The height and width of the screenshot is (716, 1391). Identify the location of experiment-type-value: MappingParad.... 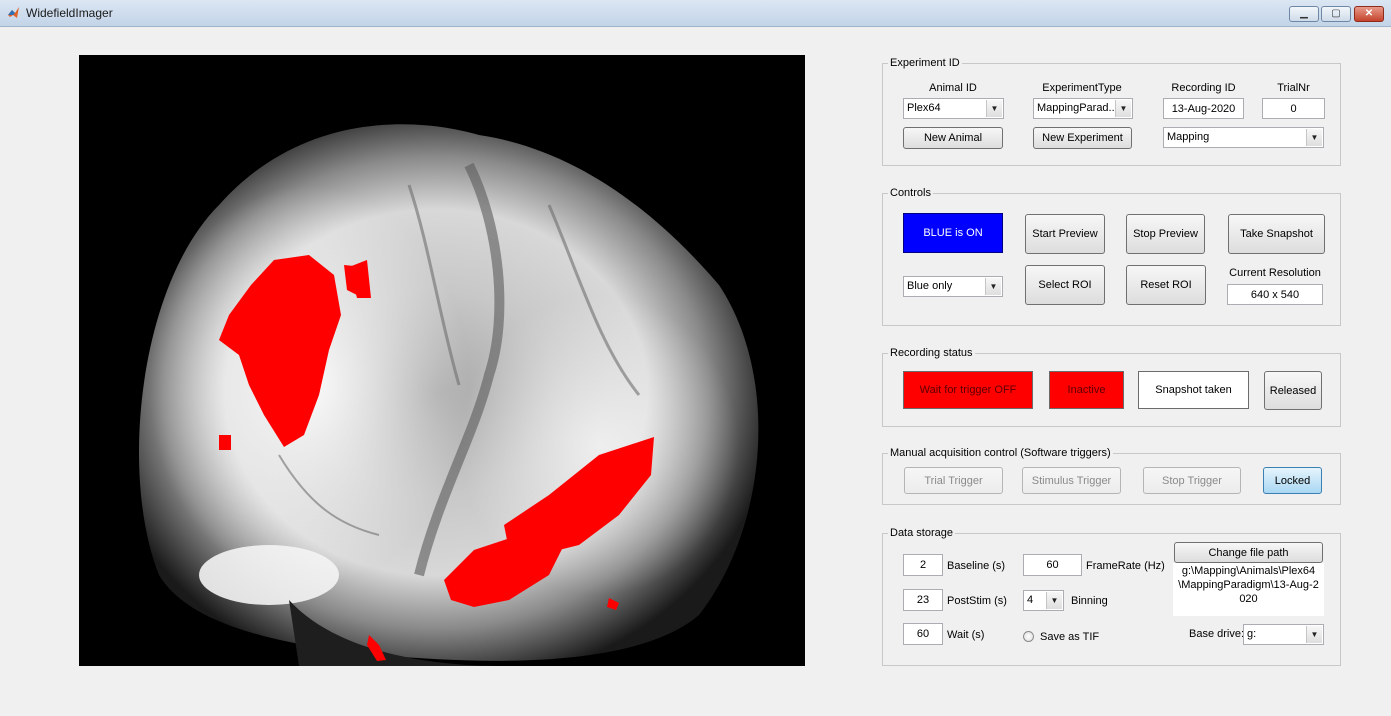
(1077, 108).